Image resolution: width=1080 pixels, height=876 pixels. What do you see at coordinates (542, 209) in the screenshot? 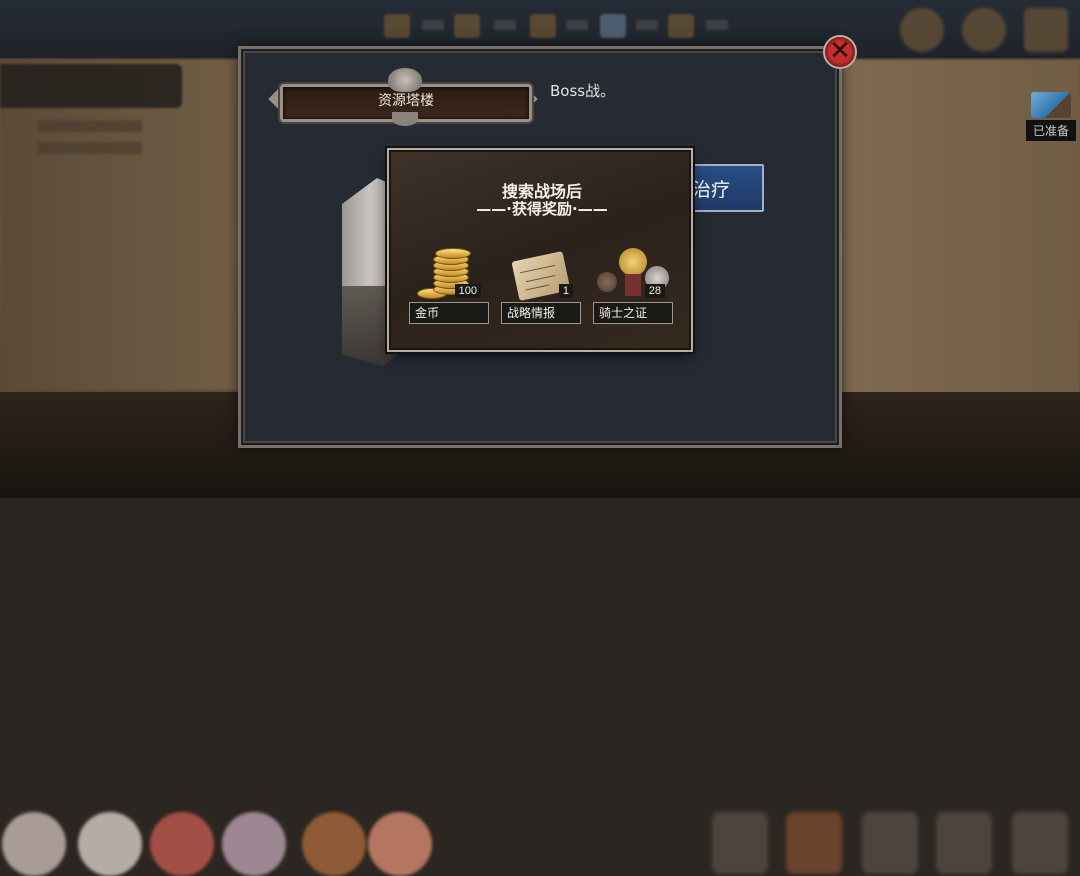
I see `reward-subtitle: ——·获得奖励·——` at bounding box center [542, 209].